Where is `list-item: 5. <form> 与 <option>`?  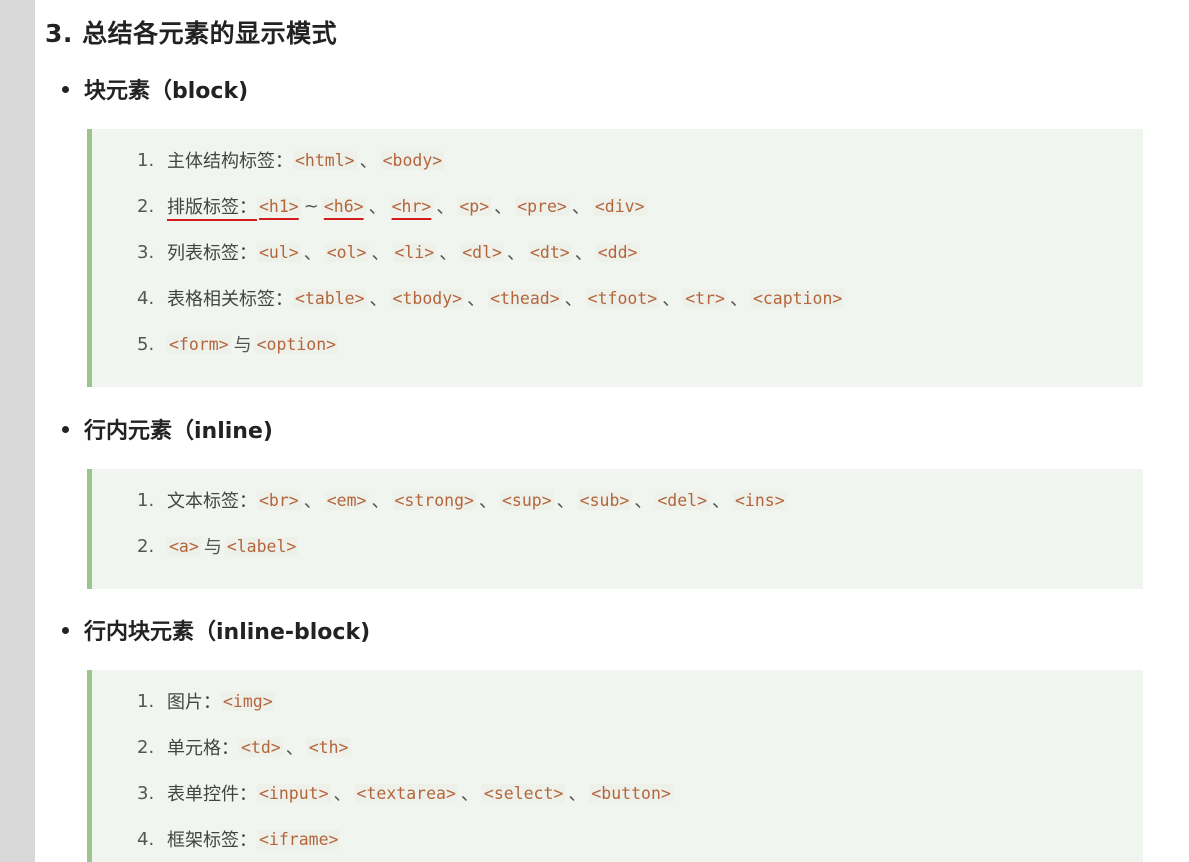 list-item: 5. <form> 与 <option> is located at coordinates (238, 344).